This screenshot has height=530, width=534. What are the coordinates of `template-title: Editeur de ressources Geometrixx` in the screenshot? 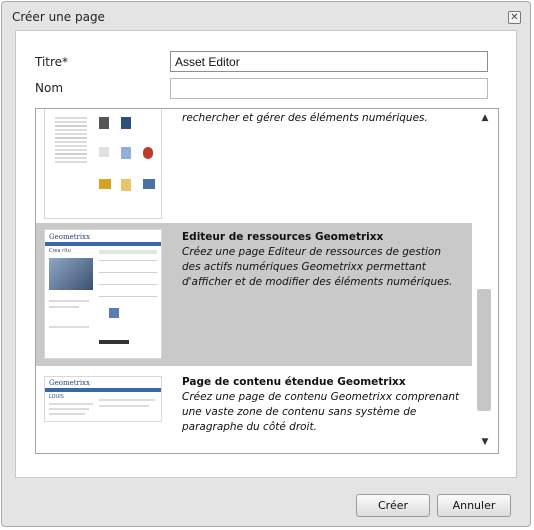 It's located at (283, 237).